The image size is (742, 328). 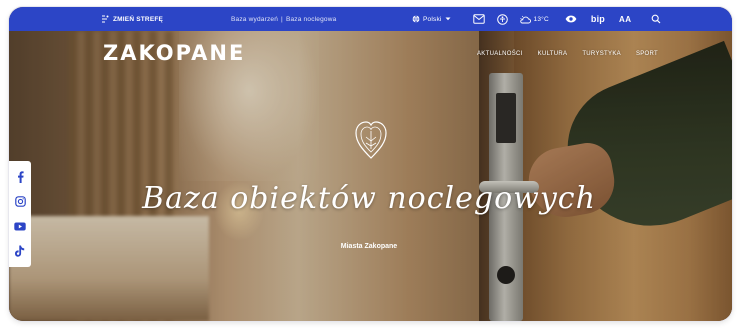 I want to click on bip-link: bip, so click(x=598, y=19).